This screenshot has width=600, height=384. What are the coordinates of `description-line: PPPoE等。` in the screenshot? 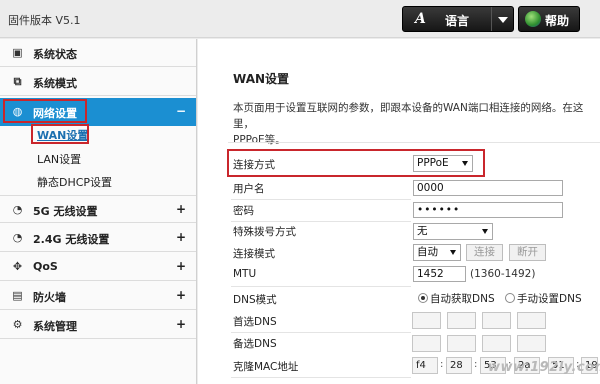 It's located at (259, 140).